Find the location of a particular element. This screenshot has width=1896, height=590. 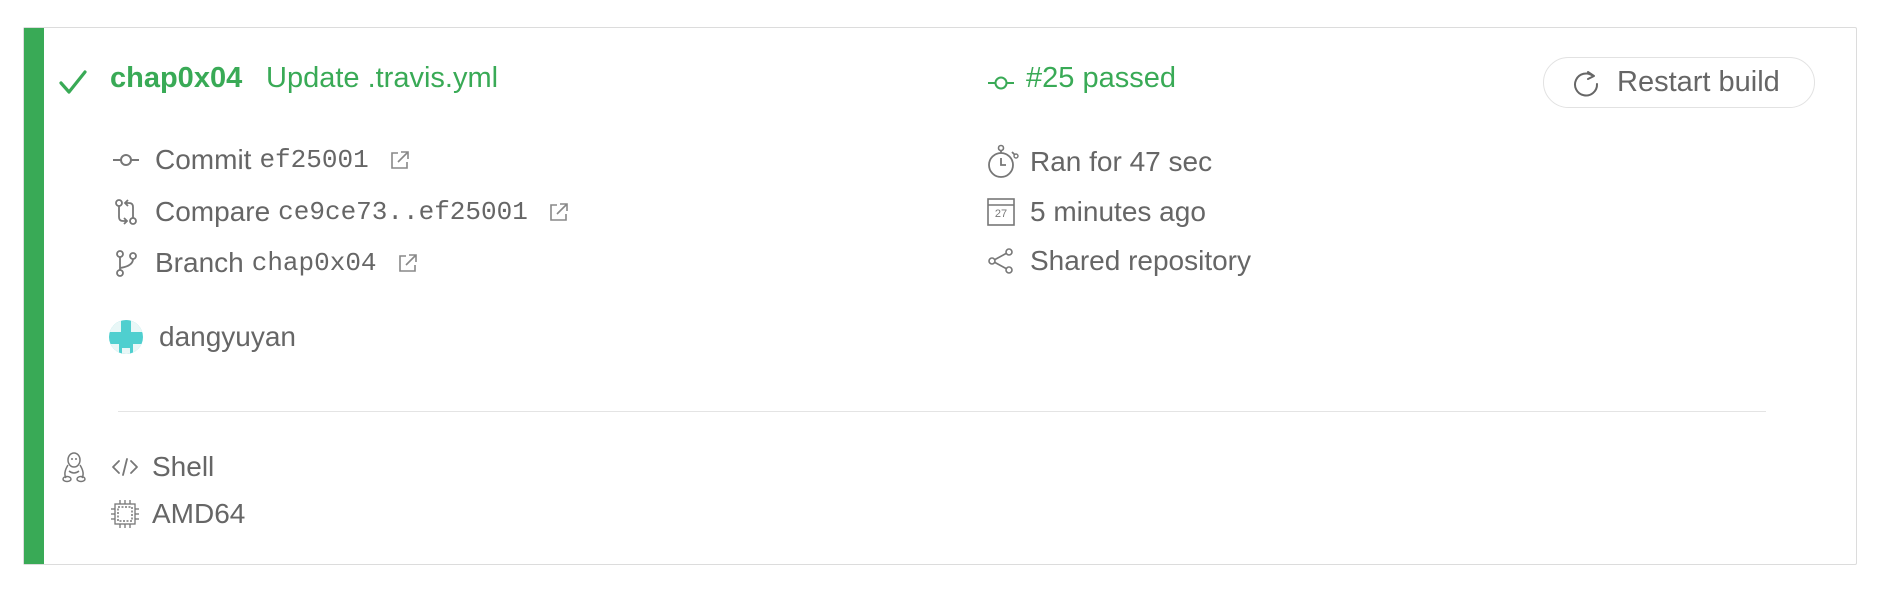

branch-label: Branch is located at coordinates (199, 262).